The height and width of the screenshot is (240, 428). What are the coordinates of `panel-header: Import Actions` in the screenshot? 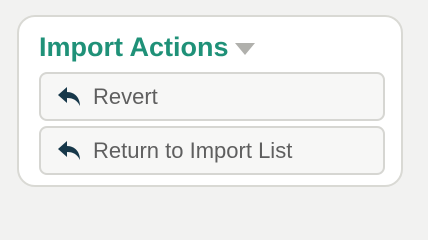 It's located at (147, 47).